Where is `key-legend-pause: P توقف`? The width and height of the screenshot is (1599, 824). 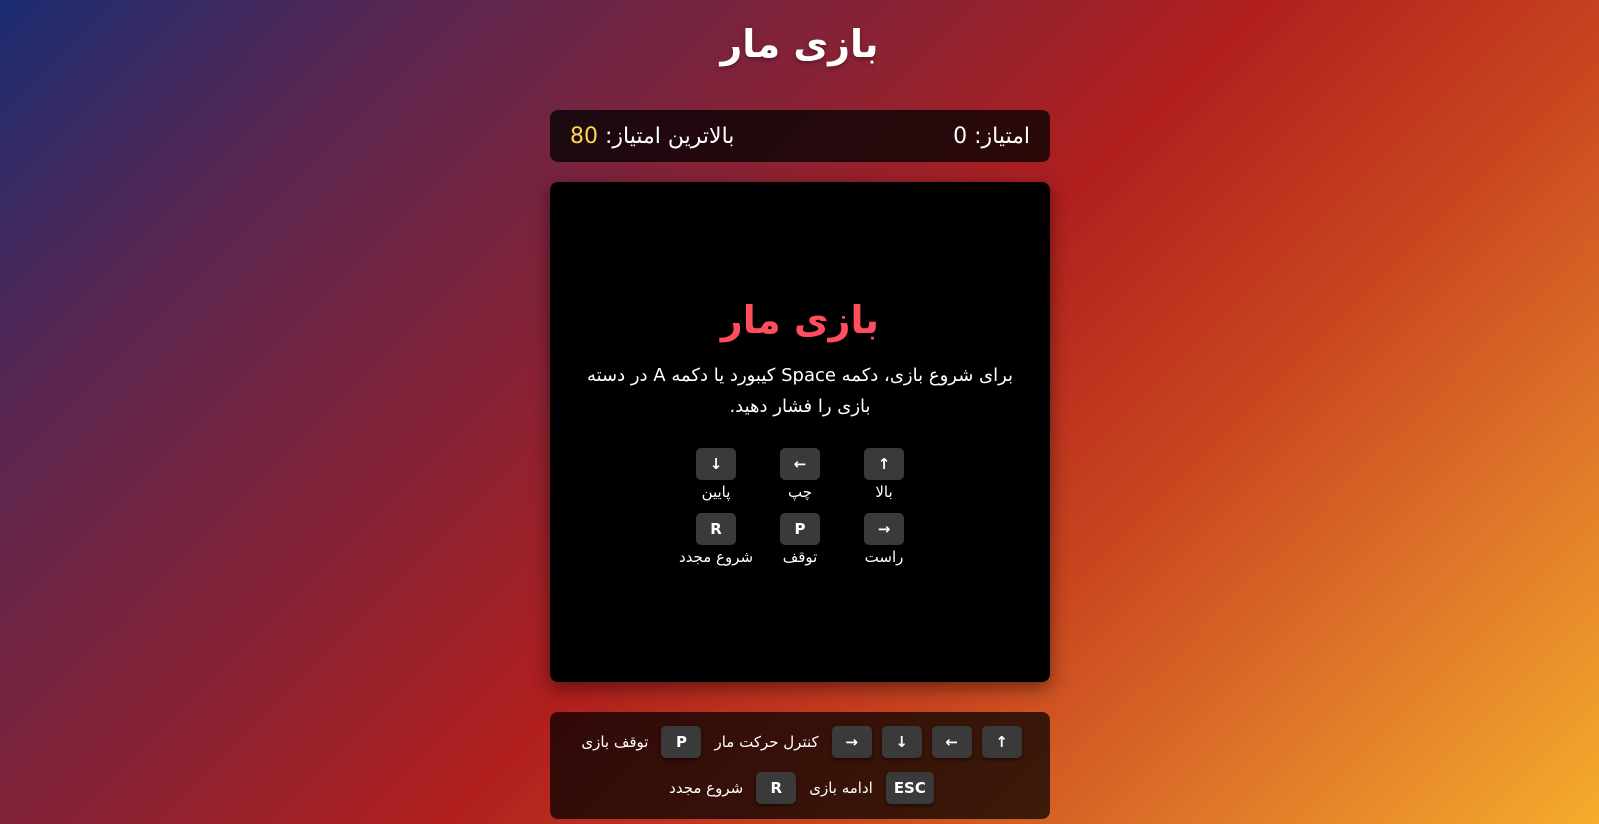 key-legend-pause: P توقف is located at coordinates (800, 539).